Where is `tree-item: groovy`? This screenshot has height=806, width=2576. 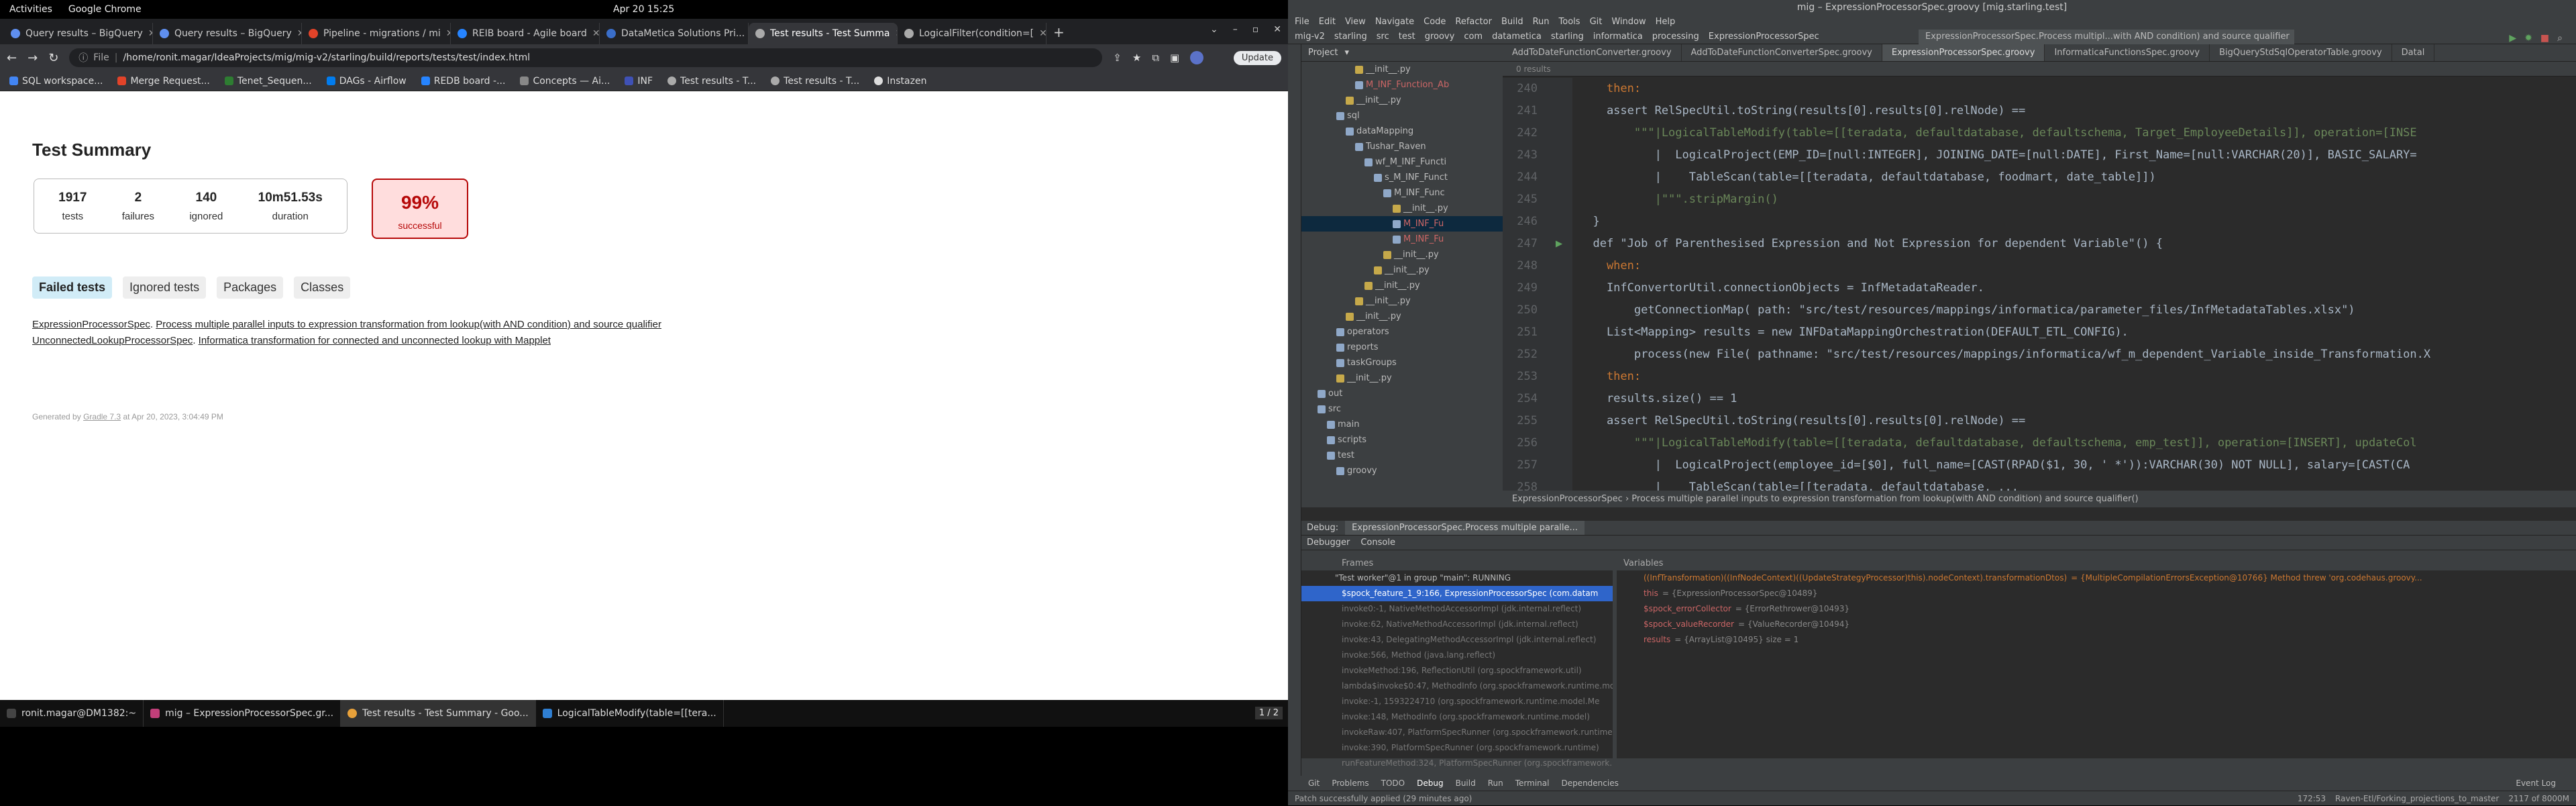
tree-item: groovy is located at coordinates (1402, 470).